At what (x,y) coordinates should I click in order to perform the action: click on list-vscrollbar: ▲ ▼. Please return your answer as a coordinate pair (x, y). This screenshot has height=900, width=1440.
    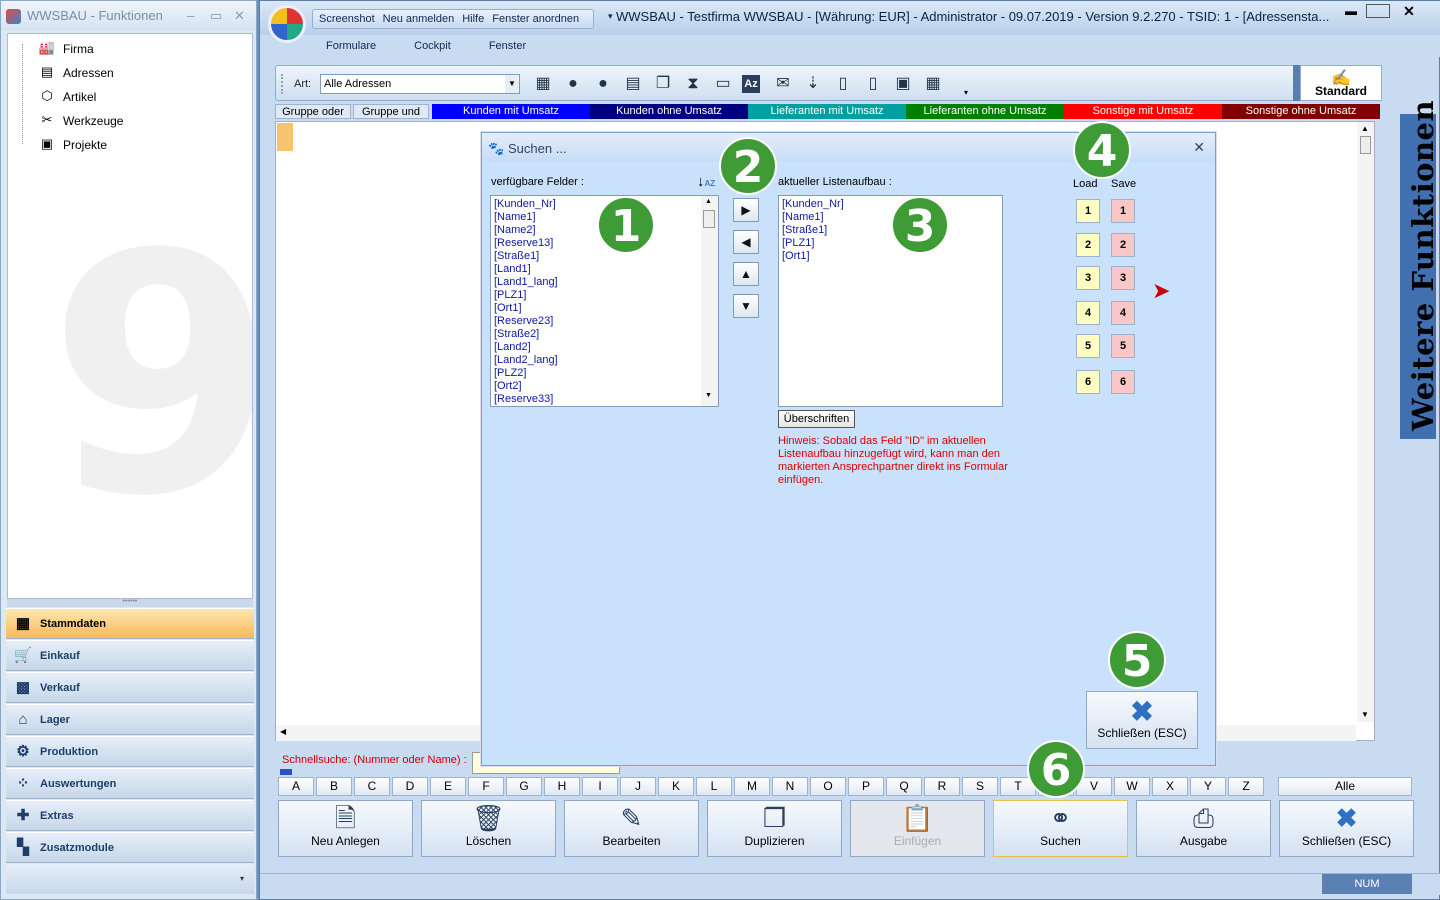
    Looking at the image, I should click on (1365, 422).